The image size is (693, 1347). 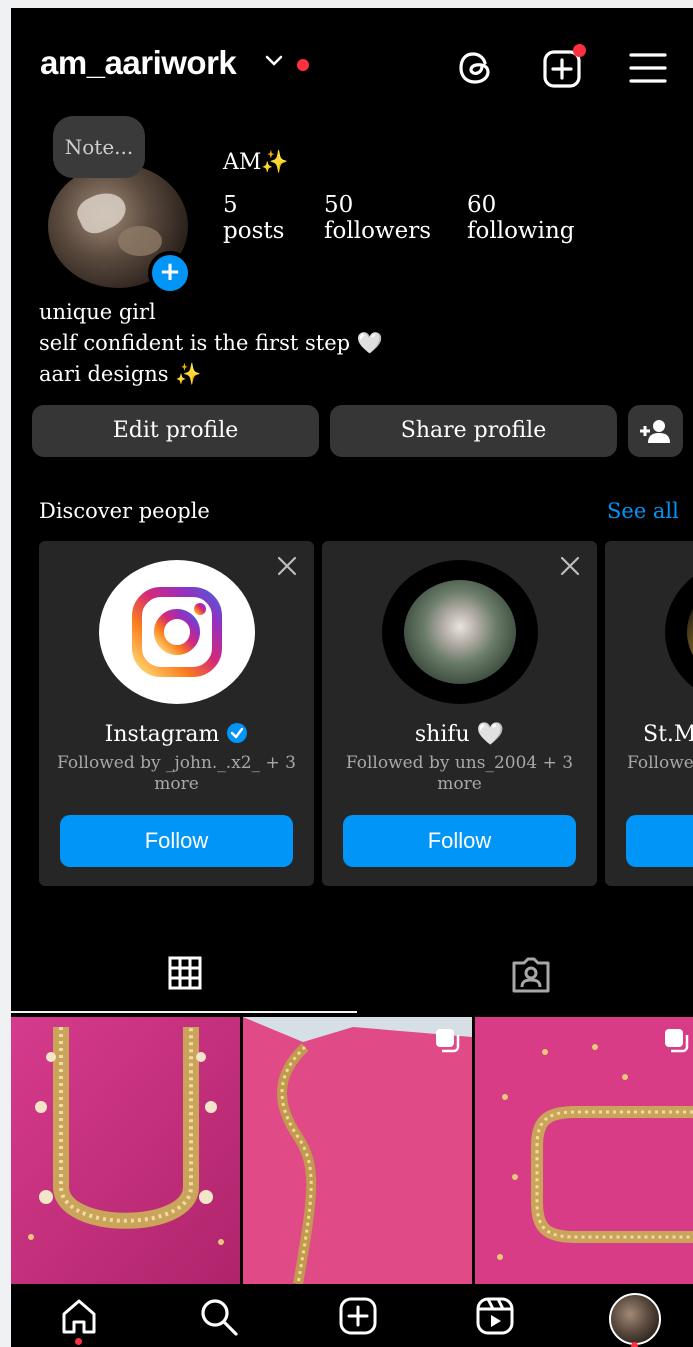 I want to click on display-name: AM✨, so click(x=256, y=162).